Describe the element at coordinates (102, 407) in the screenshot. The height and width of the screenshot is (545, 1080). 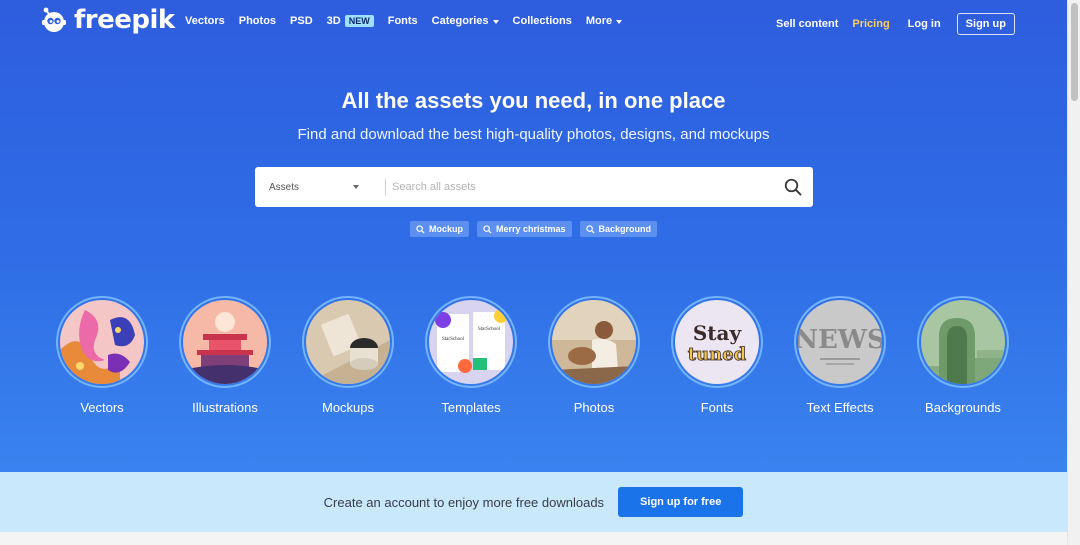
I see `category-label: Vectors` at that location.